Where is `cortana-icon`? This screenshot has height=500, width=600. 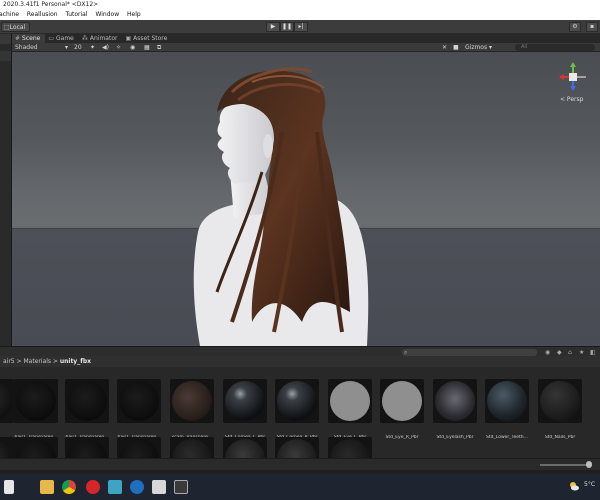
cortana-icon is located at coordinates (137, 487).